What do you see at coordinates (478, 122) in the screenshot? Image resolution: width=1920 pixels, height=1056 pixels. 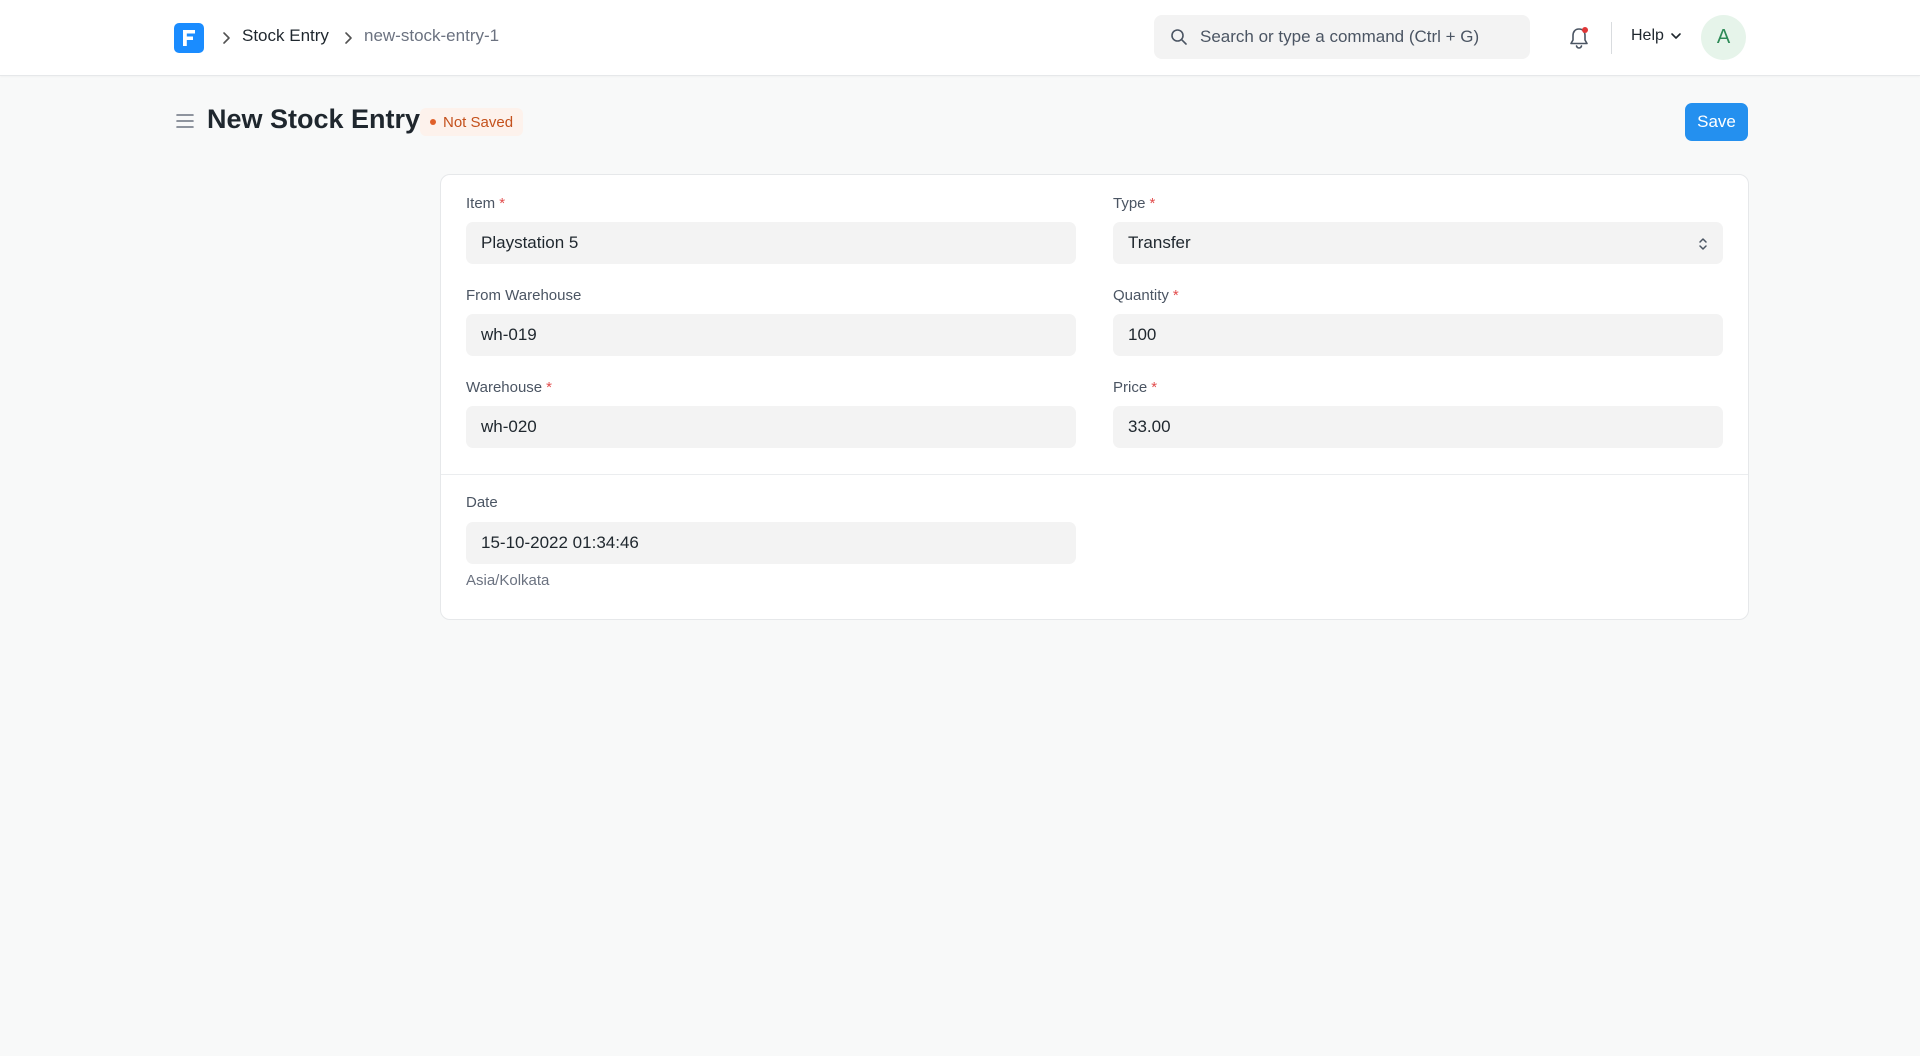 I see `status-text: Not Saved` at bounding box center [478, 122].